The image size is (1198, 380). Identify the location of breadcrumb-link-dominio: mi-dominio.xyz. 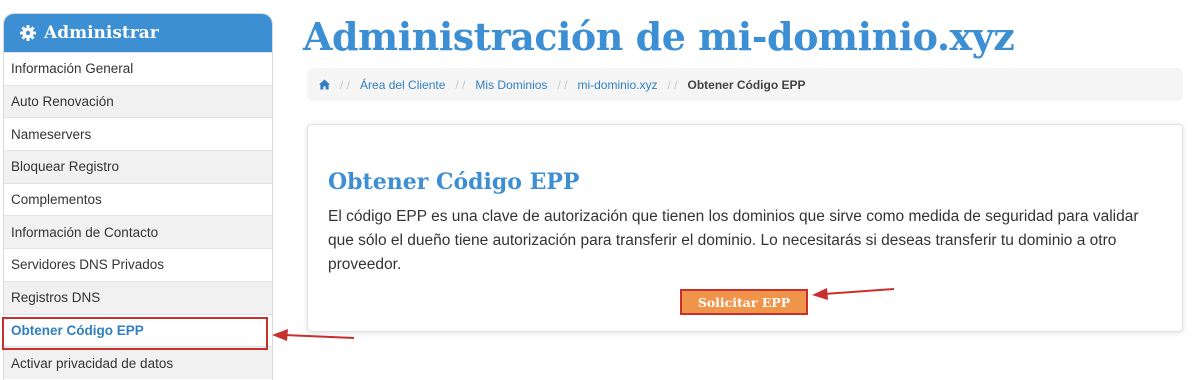
(617, 85).